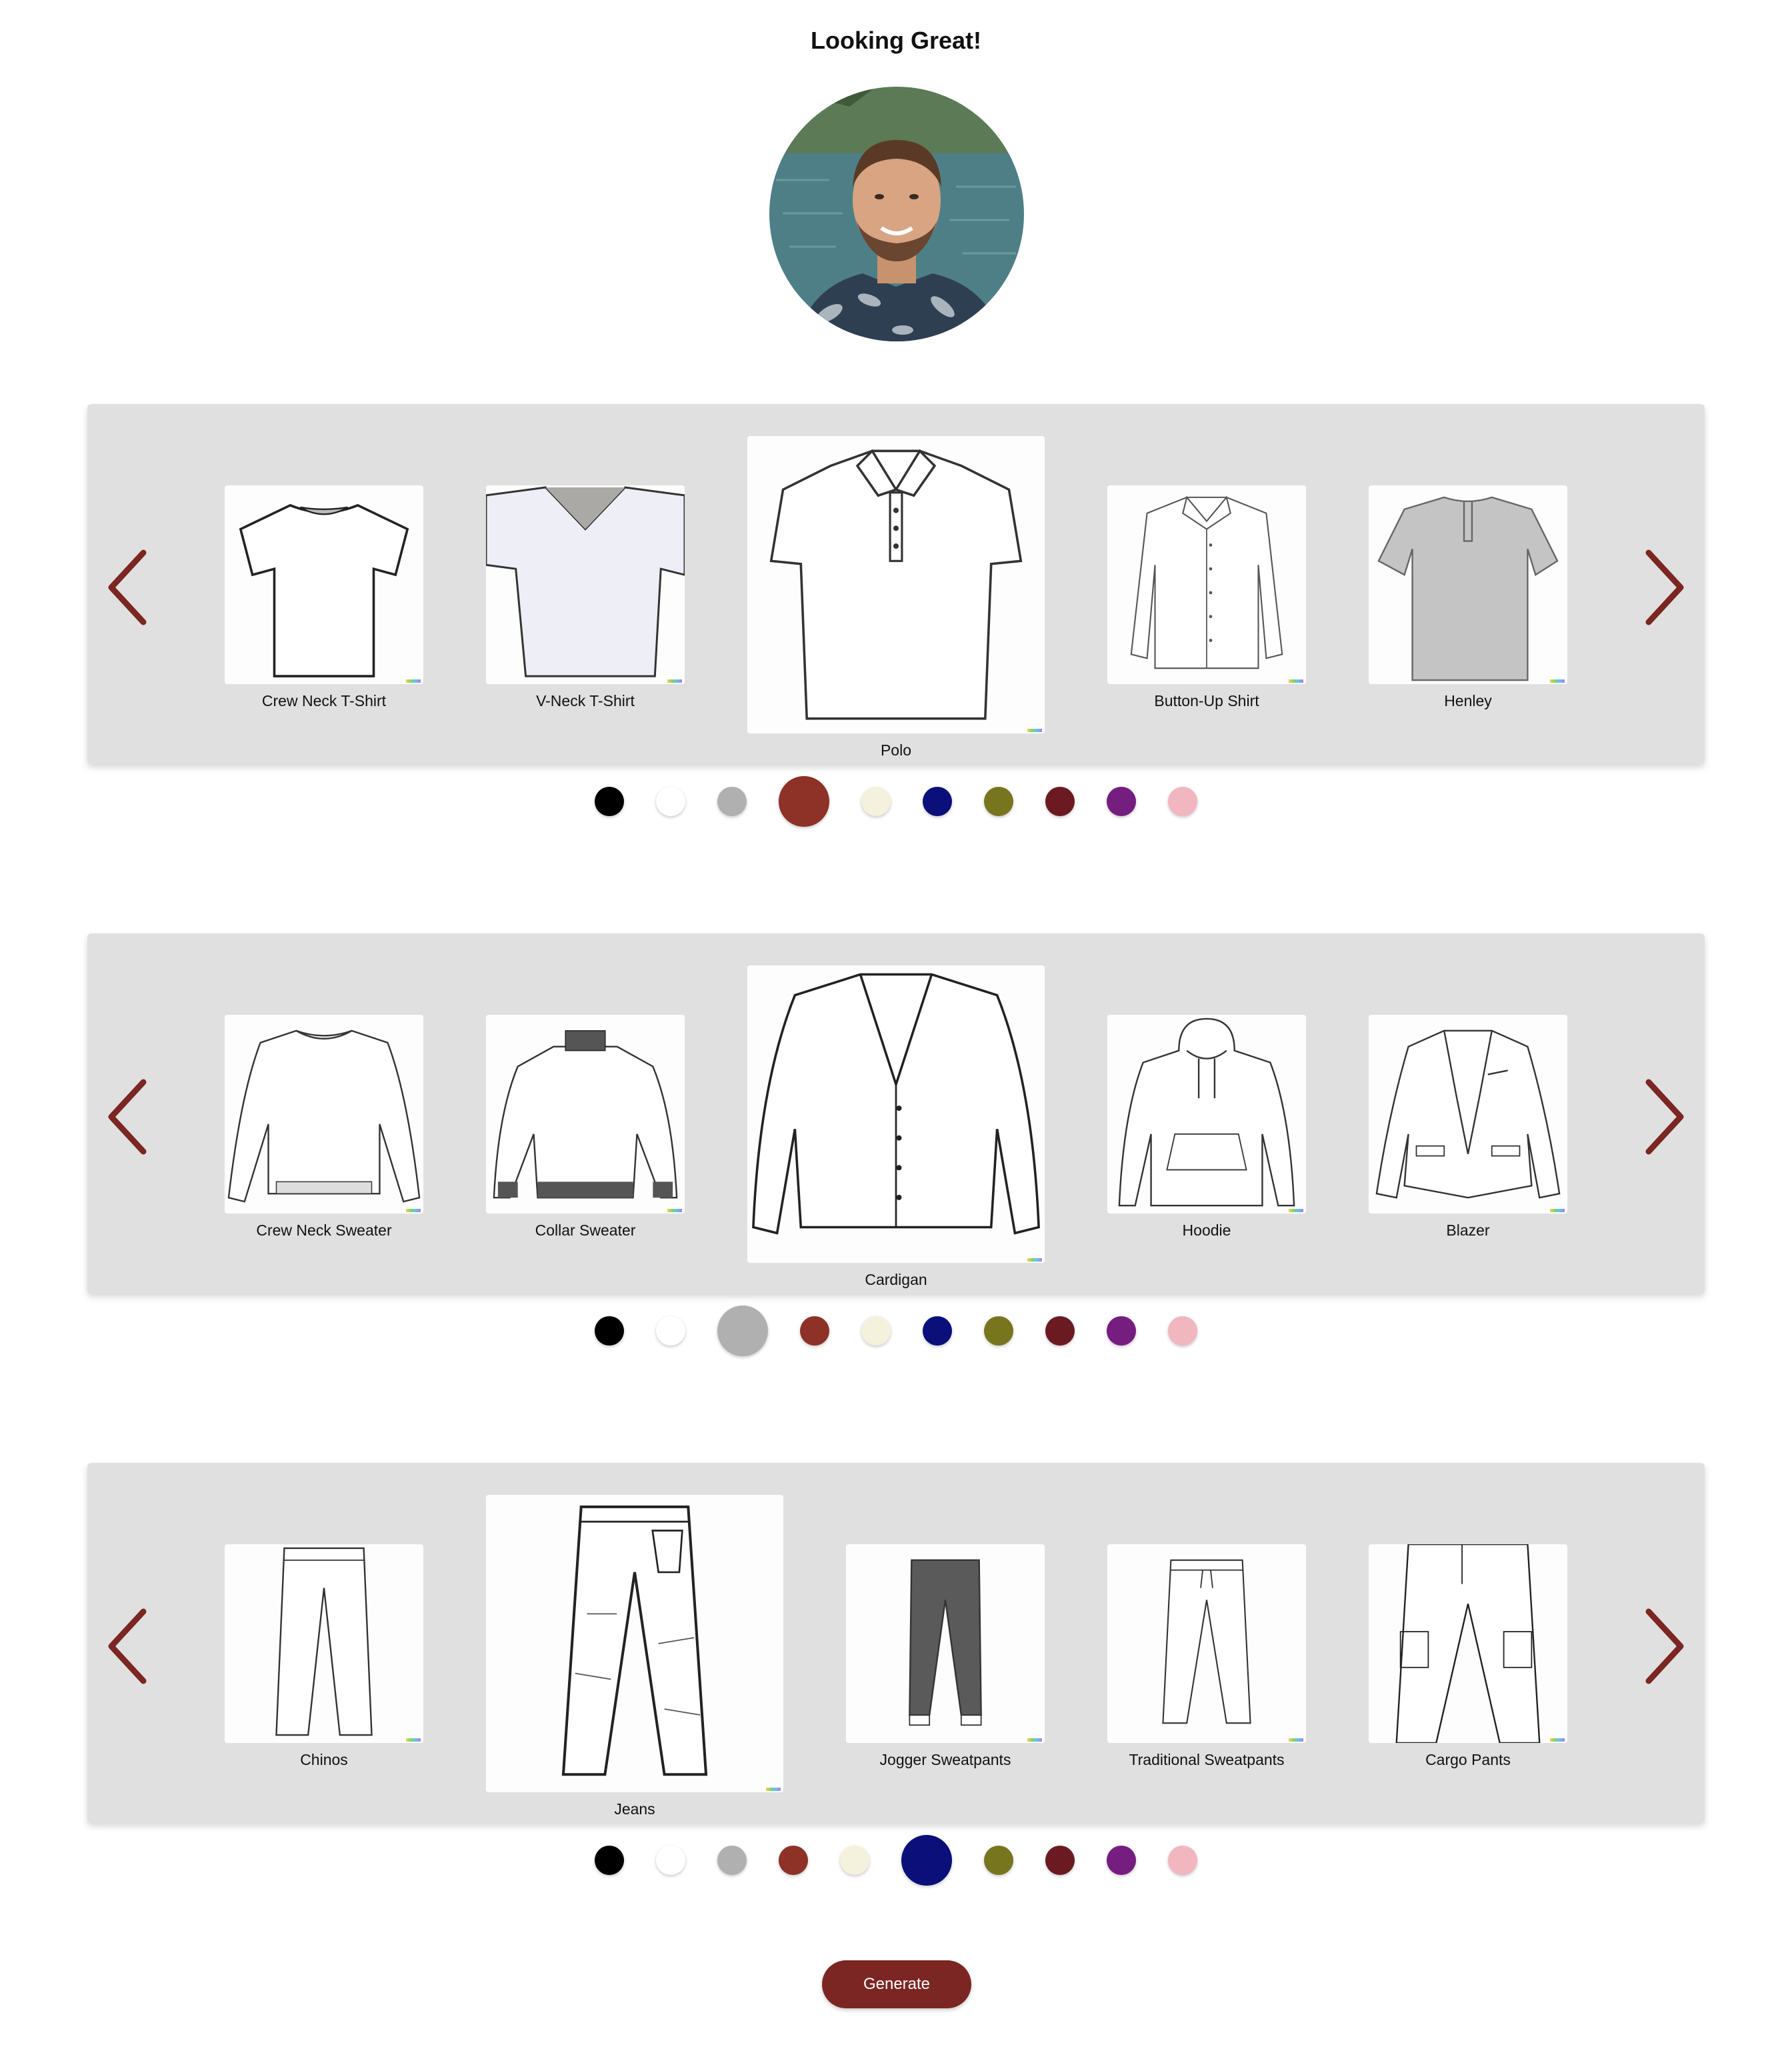 The height and width of the screenshot is (2047, 1792). I want to click on item-label: Crew Neck T-Shirt, so click(324, 700).